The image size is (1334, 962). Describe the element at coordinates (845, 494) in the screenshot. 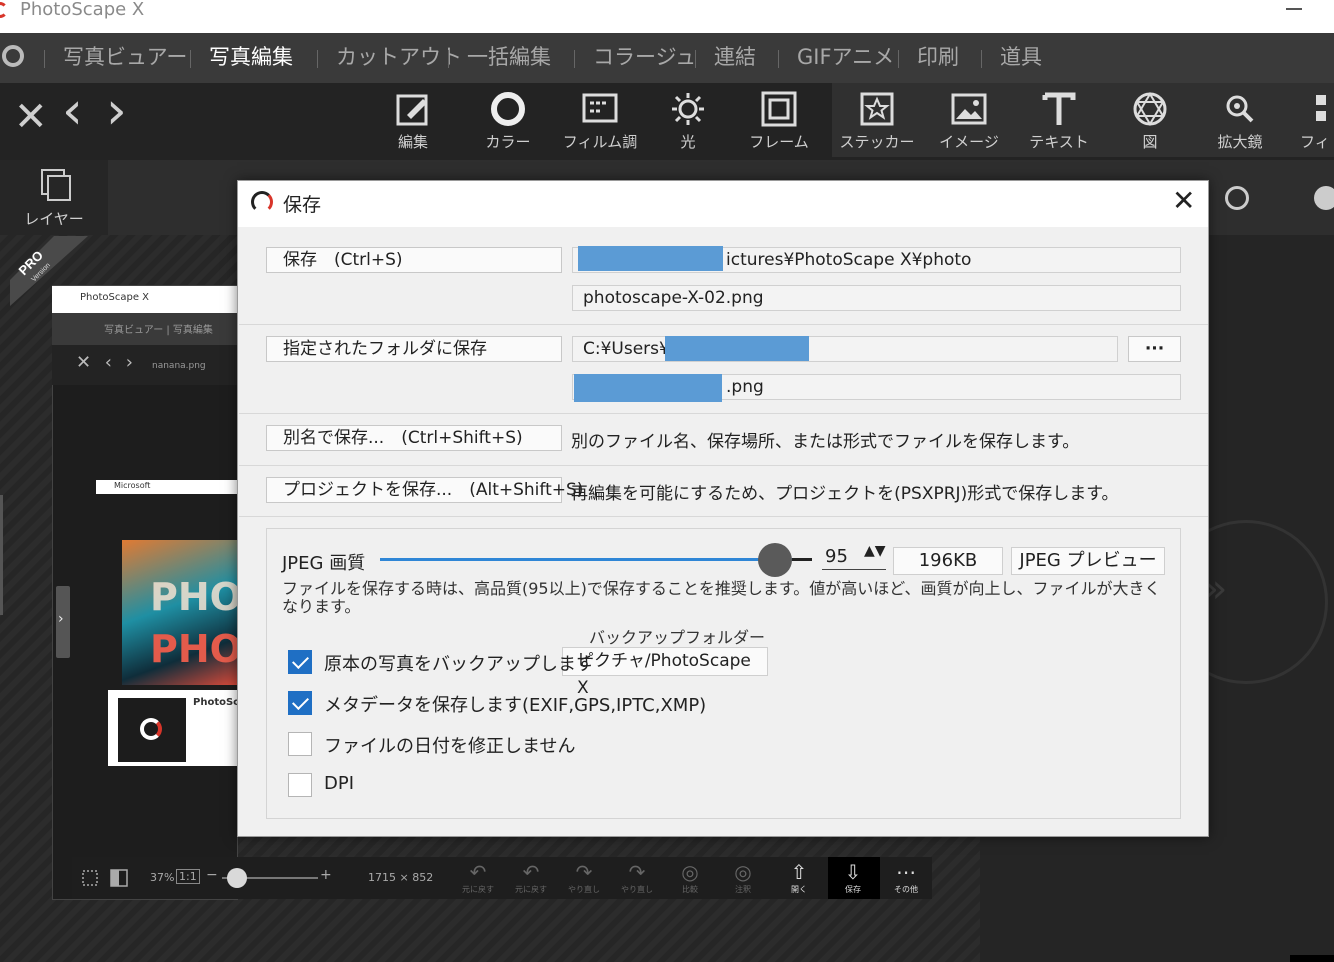

I see `save-project-description: 再編集を可能にするため、プロジェクトを(PSXPRJ)形式で保存します。` at that location.